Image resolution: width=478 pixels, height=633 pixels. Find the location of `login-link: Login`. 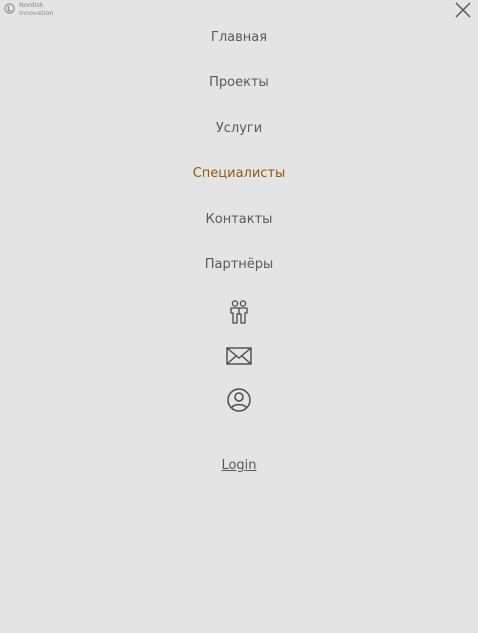

login-link: Login is located at coordinates (239, 466).